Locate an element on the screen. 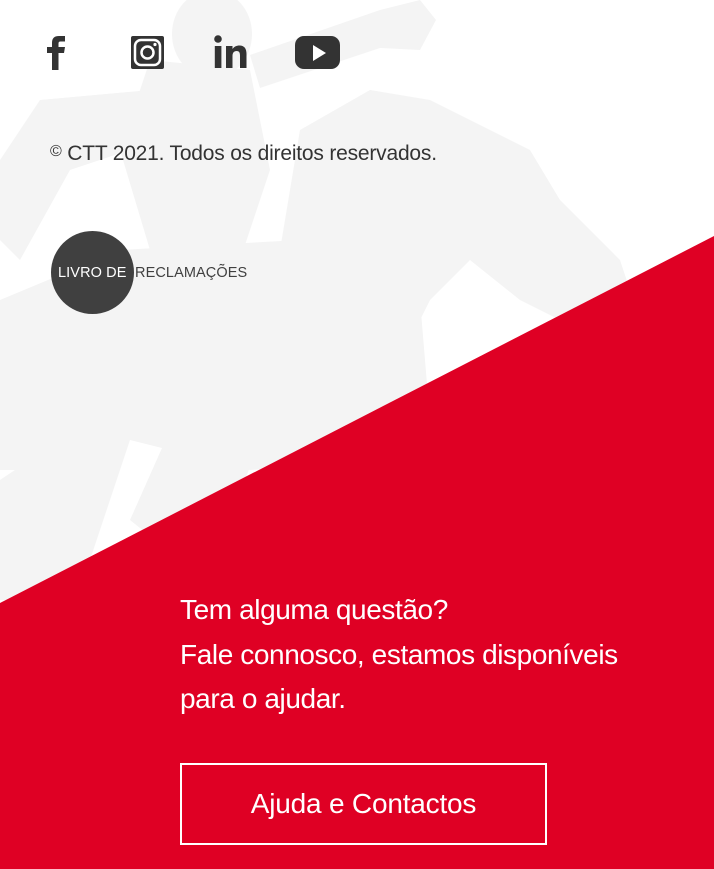  linkedin-link is located at coordinates (232, 54).